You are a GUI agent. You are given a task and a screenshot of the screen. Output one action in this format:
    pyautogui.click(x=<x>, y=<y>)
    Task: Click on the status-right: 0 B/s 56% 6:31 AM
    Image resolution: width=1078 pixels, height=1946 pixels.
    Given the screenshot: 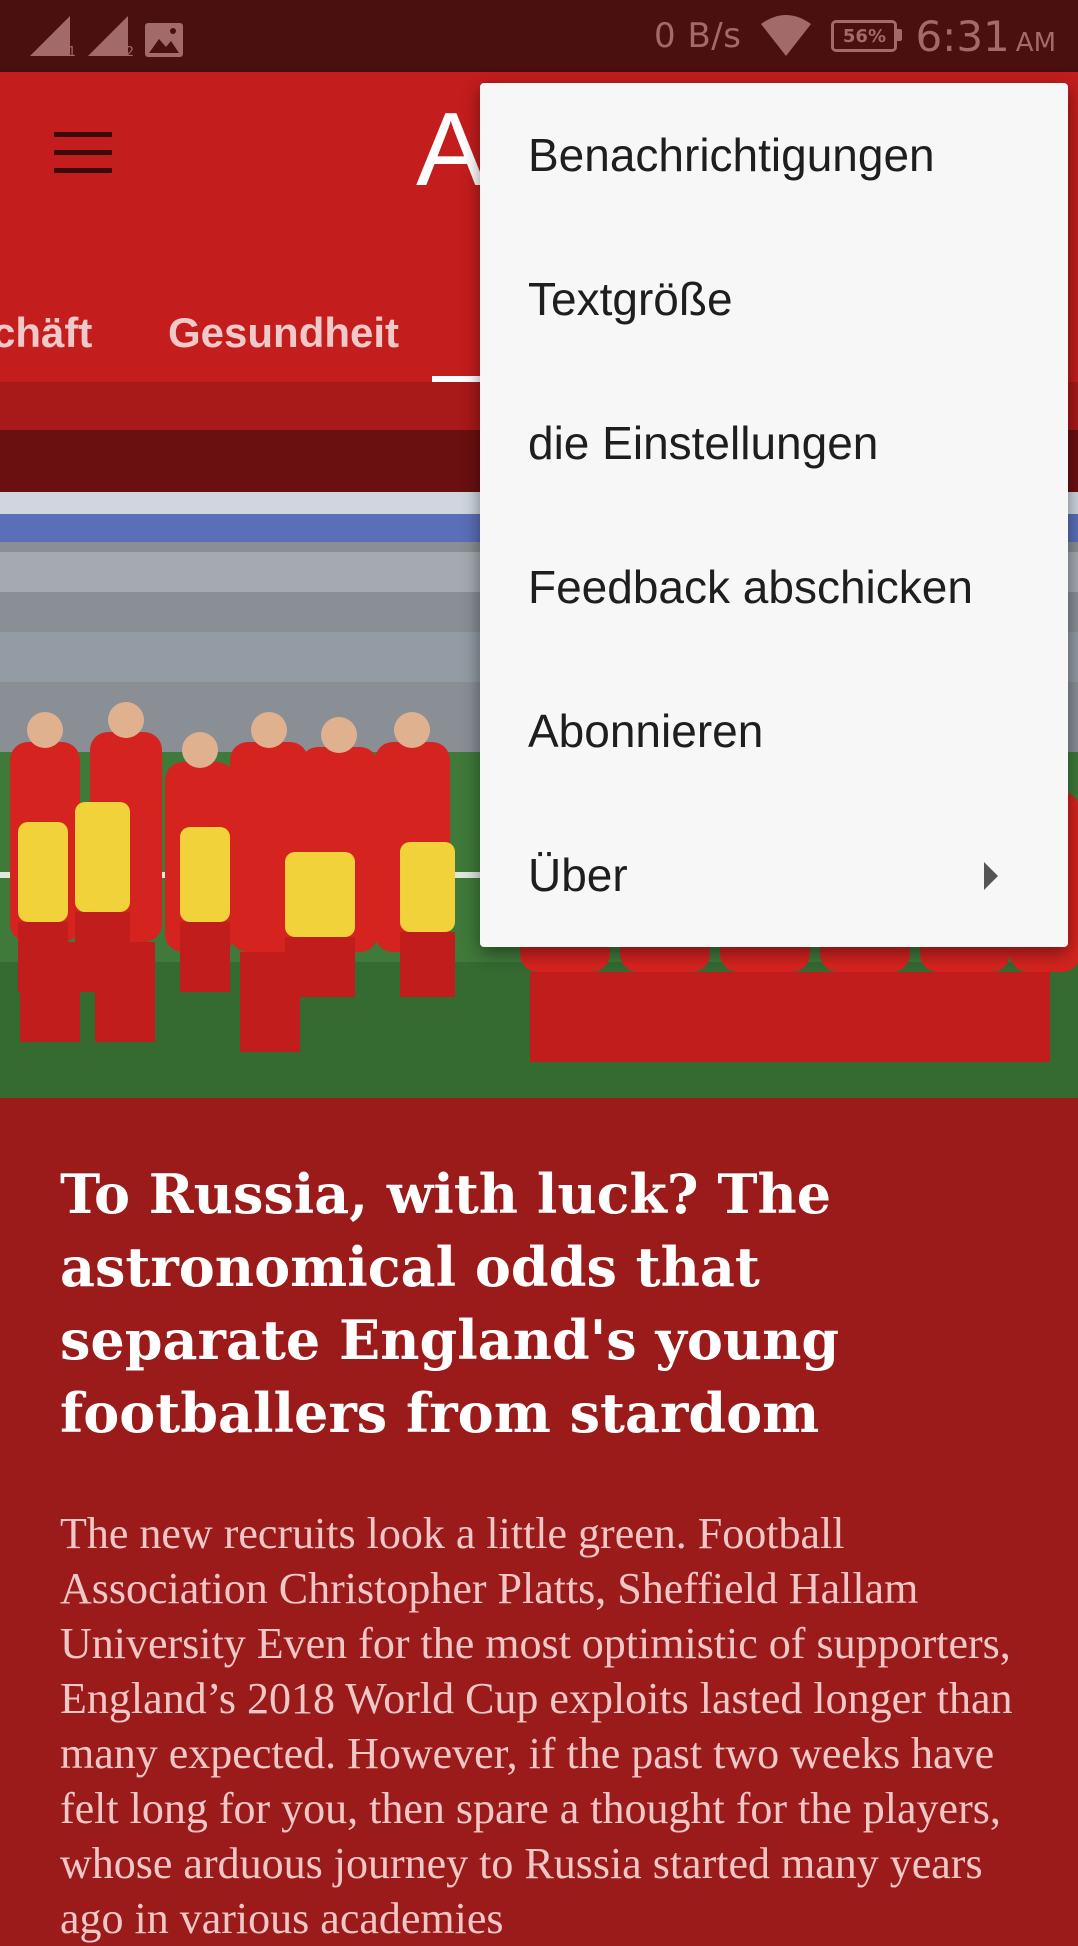 What is the action you would take?
    pyautogui.click(x=855, y=36)
    